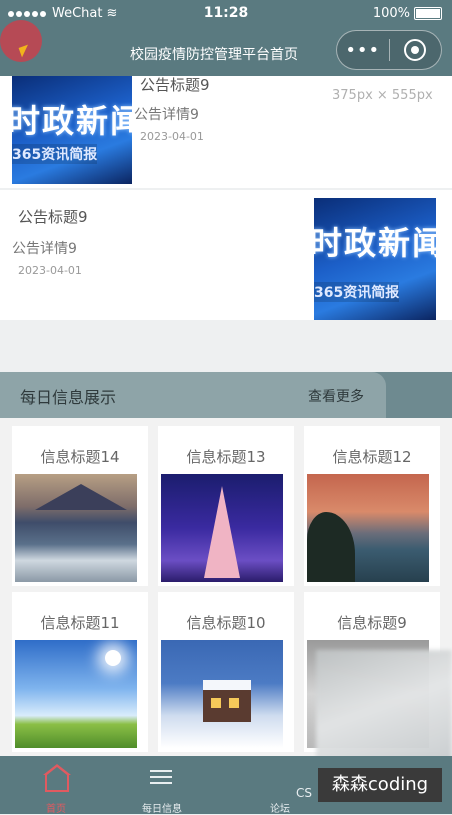  I want to click on info-tile: 信息标题11, so click(80, 672).